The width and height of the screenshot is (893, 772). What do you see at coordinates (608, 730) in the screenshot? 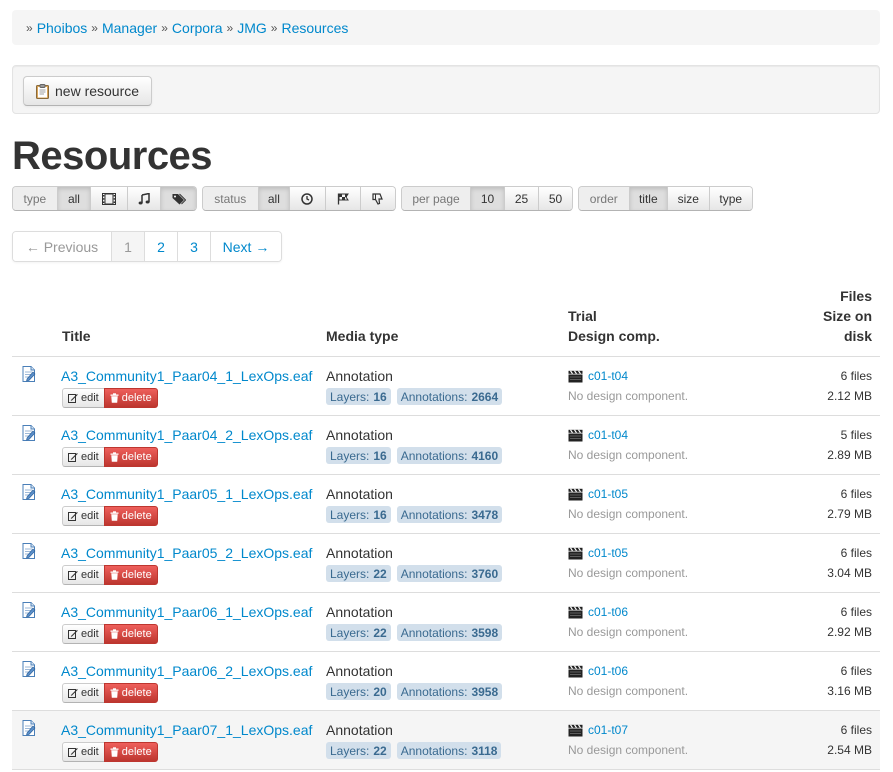
I see `trial-link: c01-t07` at bounding box center [608, 730].